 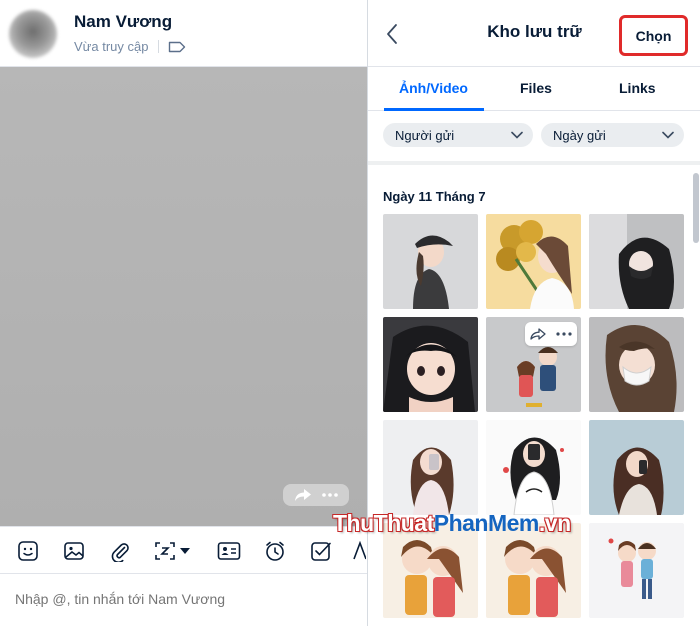 What do you see at coordinates (321, 551) in the screenshot?
I see `task-check-icon` at bounding box center [321, 551].